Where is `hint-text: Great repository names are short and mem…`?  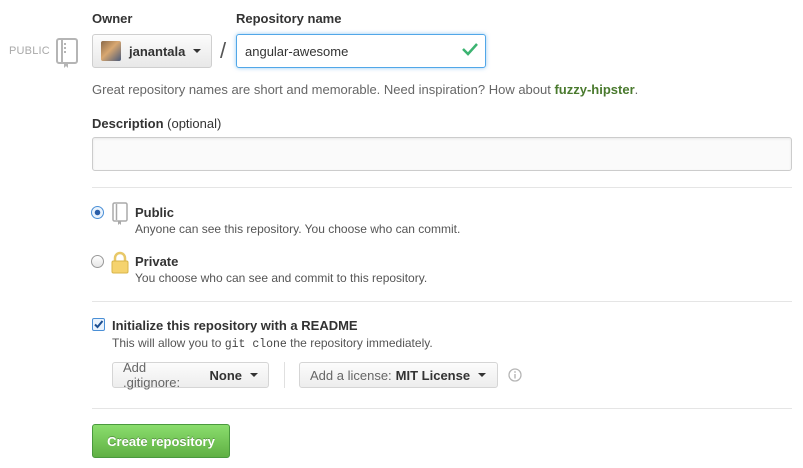
hint-text: Great repository names are short and mem… is located at coordinates (323, 89).